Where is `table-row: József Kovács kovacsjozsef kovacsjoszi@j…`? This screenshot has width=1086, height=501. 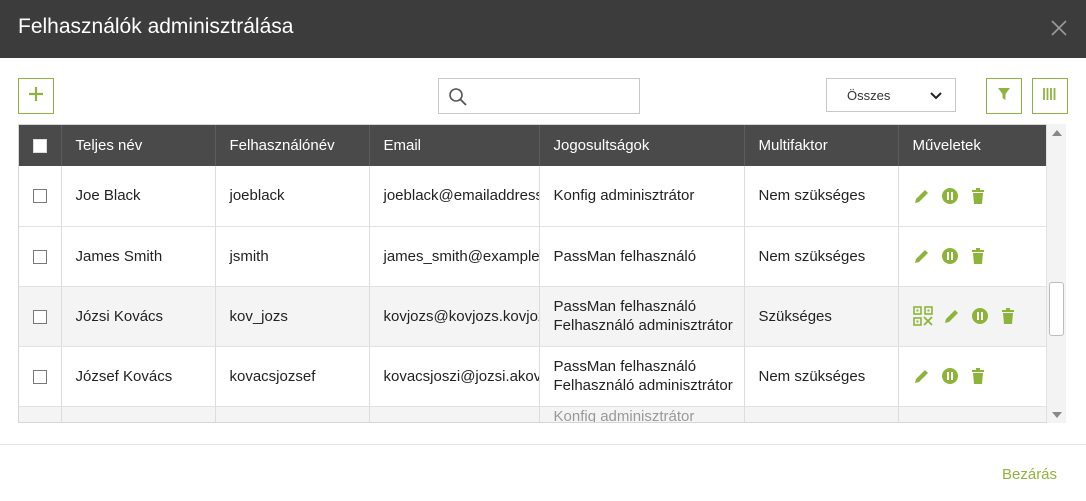
table-row: József Kovács kovacsjozsef kovacsjoszi@j… is located at coordinates (533, 376).